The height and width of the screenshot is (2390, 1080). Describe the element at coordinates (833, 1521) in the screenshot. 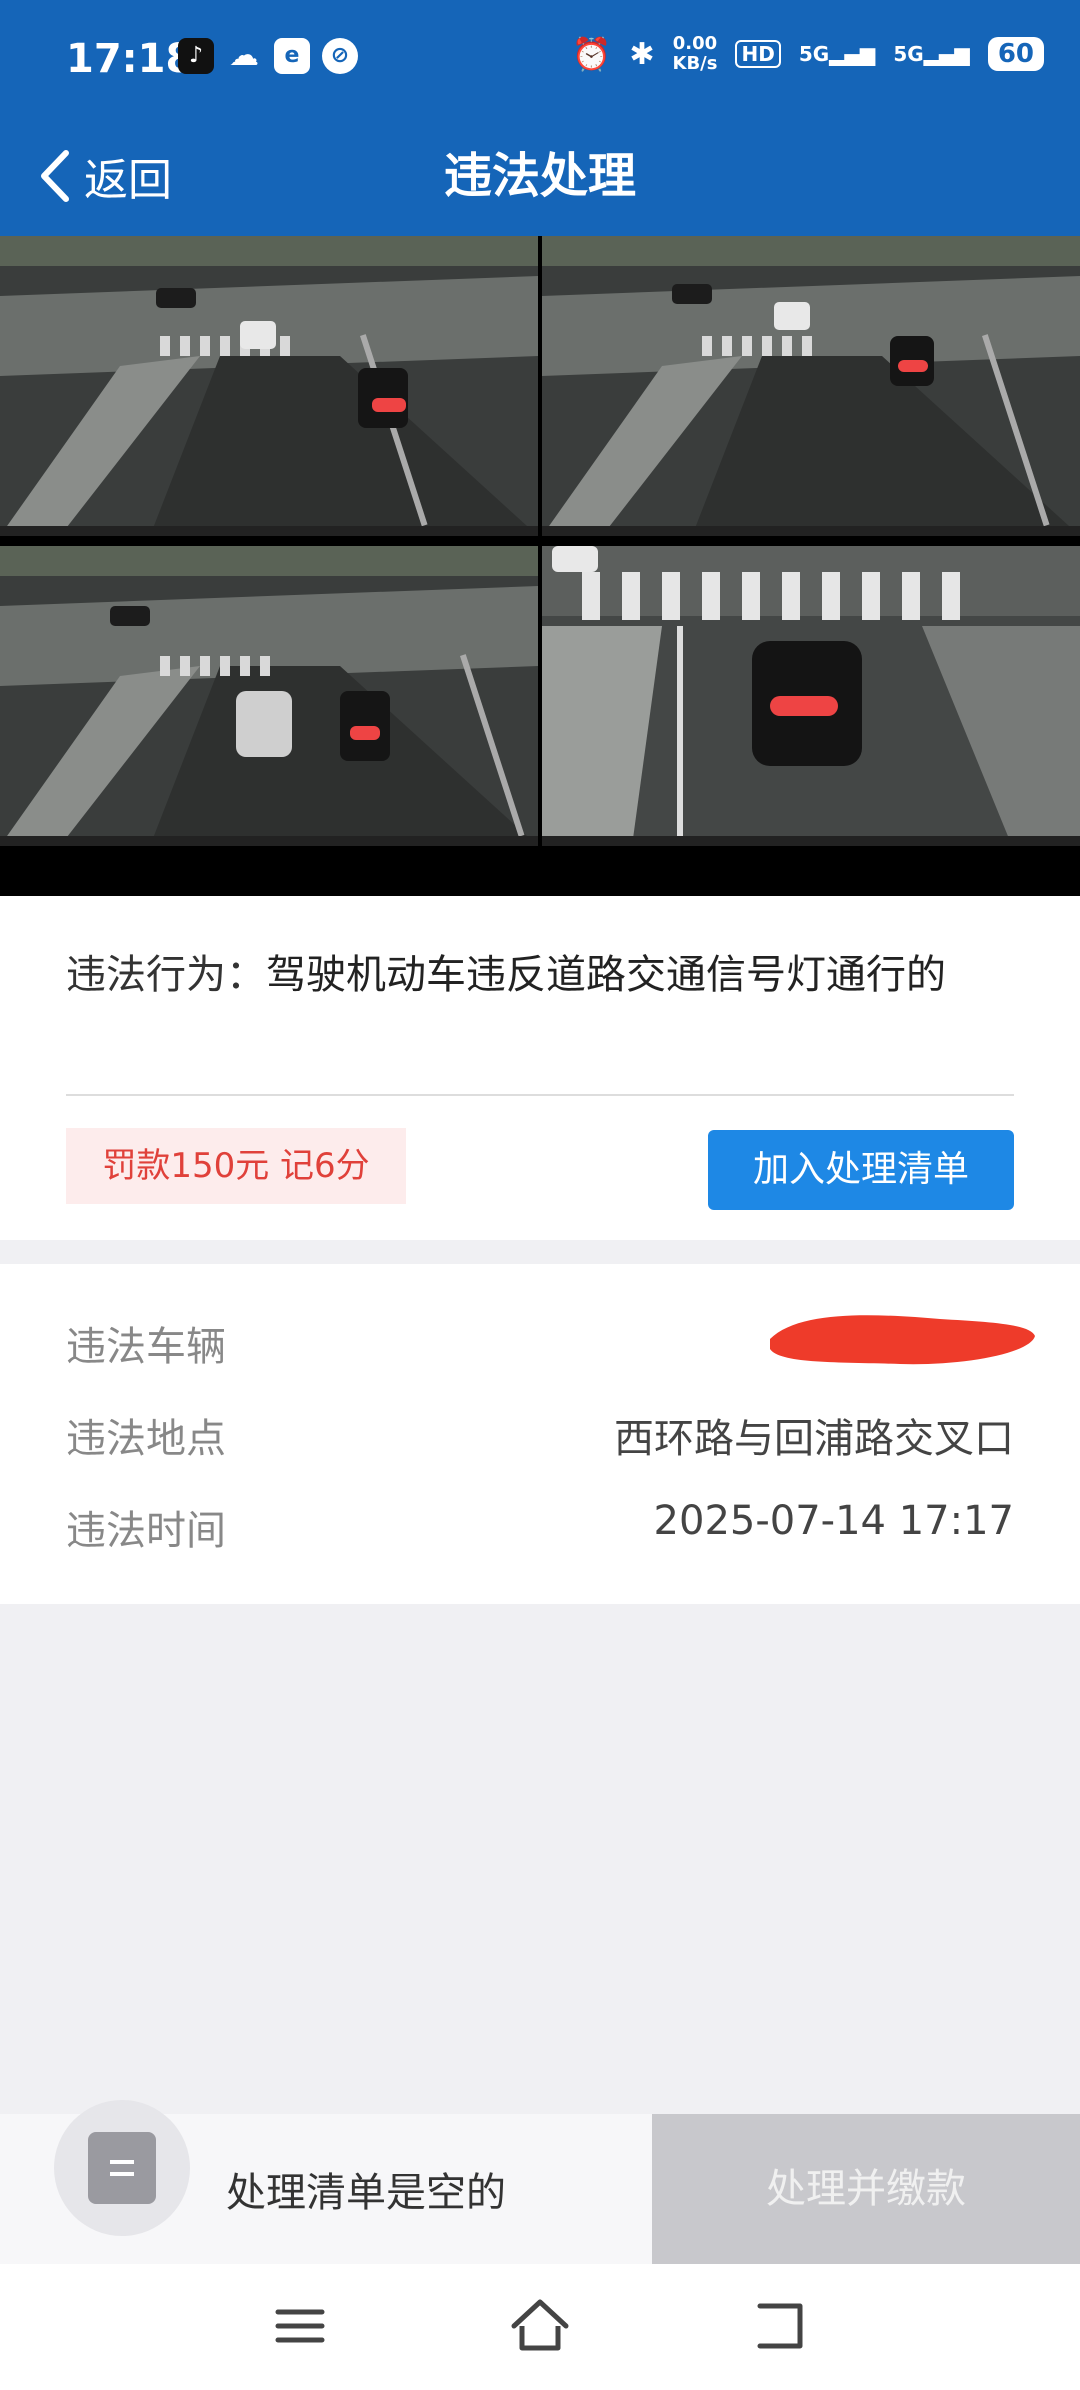

I see `time-value: 2025-07-14 17:17` at that location.